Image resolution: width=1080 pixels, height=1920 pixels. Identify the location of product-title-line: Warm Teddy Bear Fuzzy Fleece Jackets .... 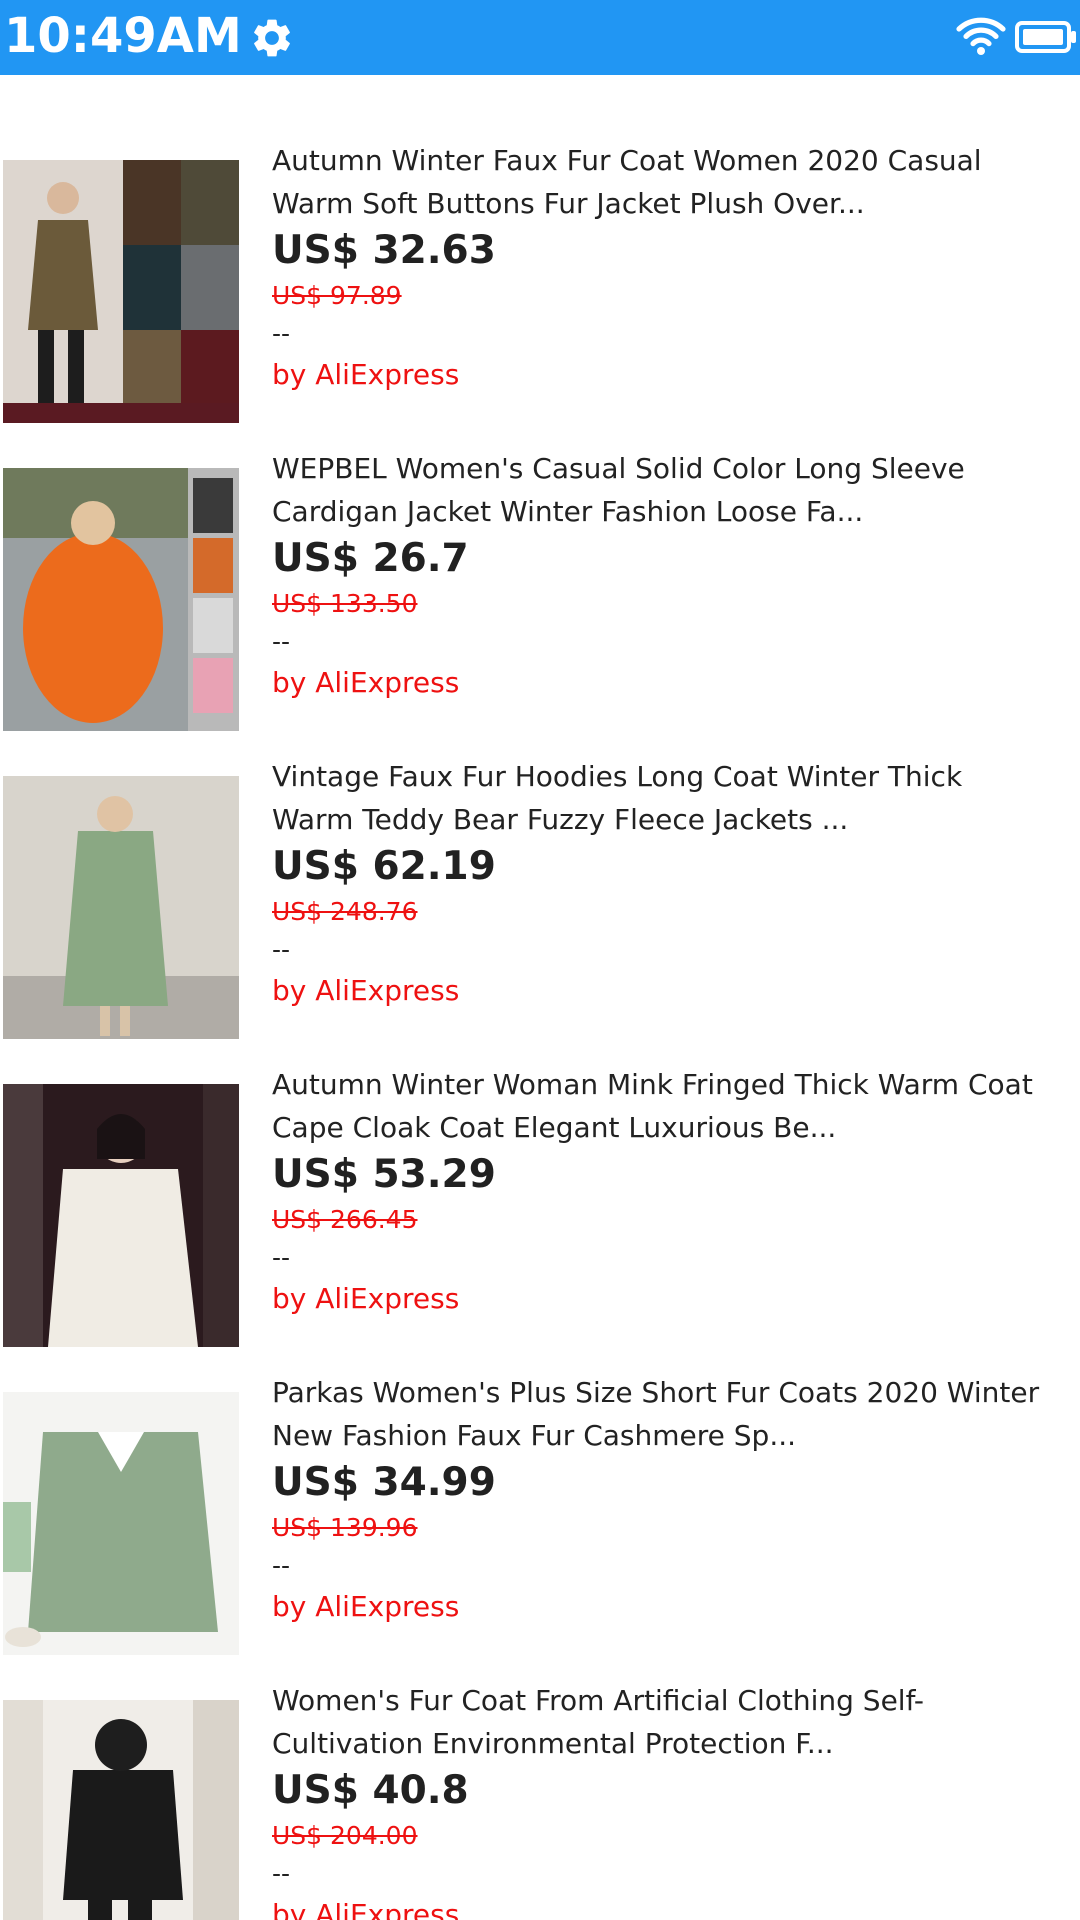
(560, 819).